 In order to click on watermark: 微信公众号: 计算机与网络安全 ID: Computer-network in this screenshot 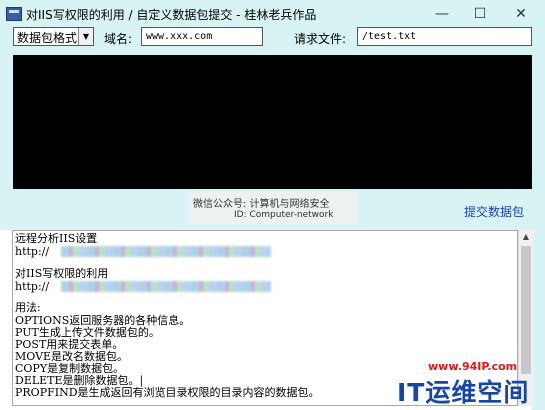, I will do `click(272, 207)`.